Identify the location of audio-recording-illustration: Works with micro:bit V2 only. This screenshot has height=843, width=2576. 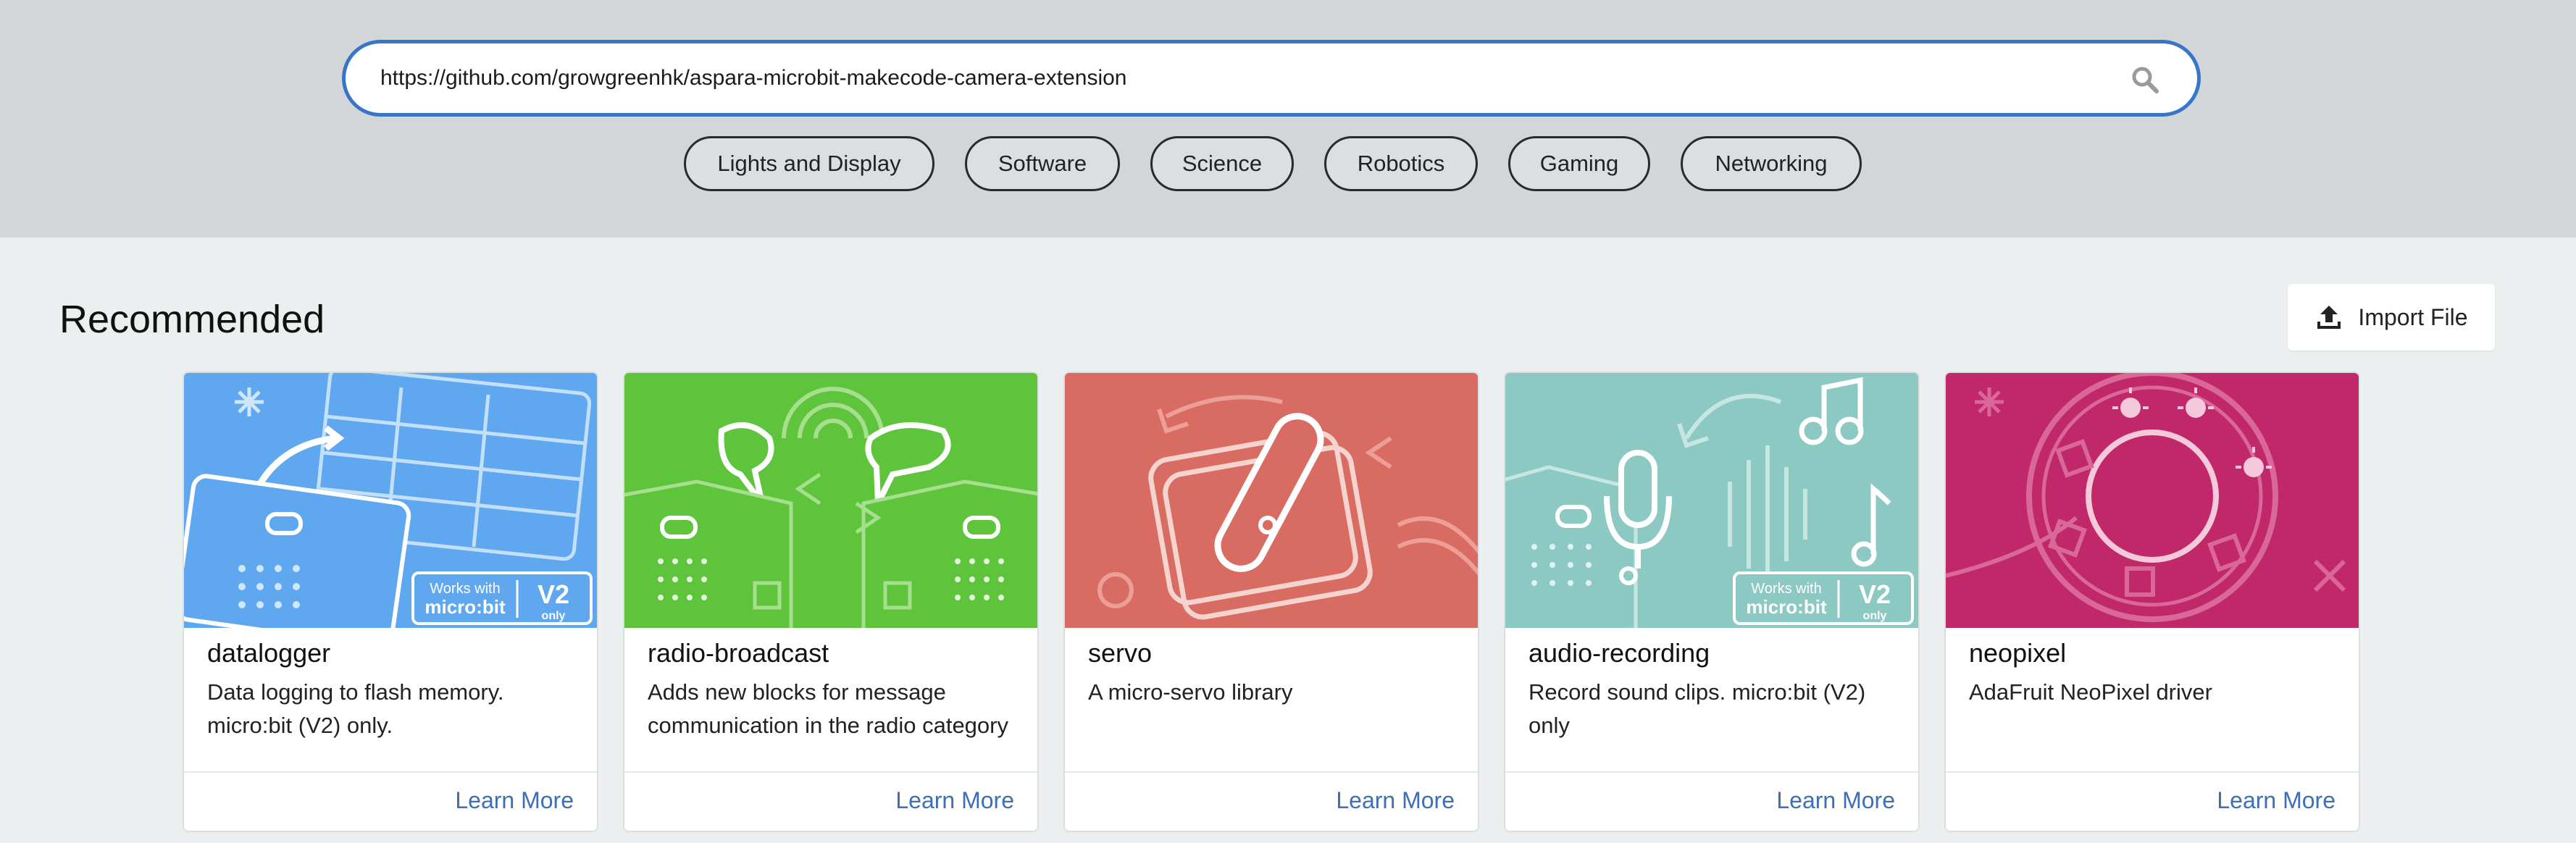
(1711, 500).